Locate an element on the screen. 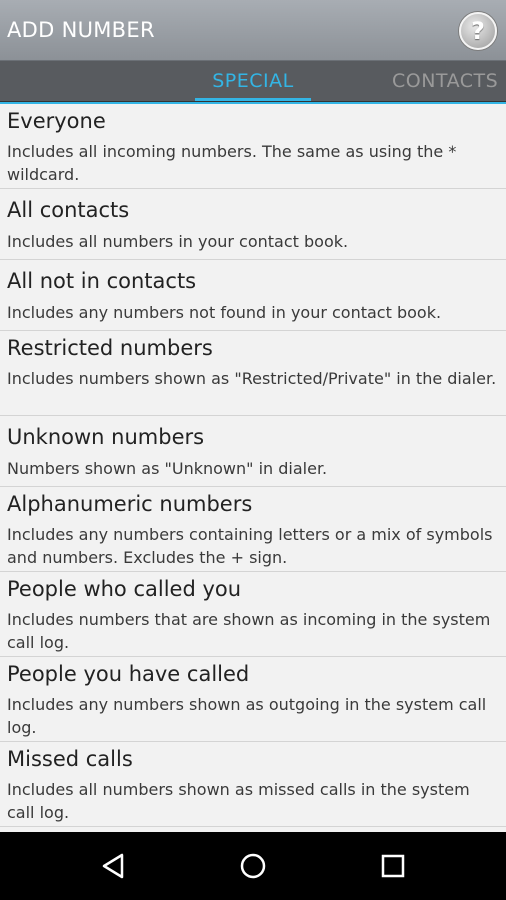  list-item-title: People who called you is located at coordinates (124, 589).